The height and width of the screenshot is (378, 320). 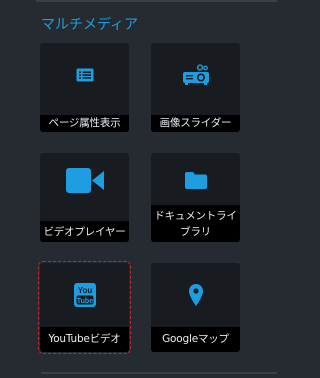 What do you see at coordinates (84, 231) in the screenshot?
I see `tile-label: ビデオプレイヤー` at bounding box center [84, 231].